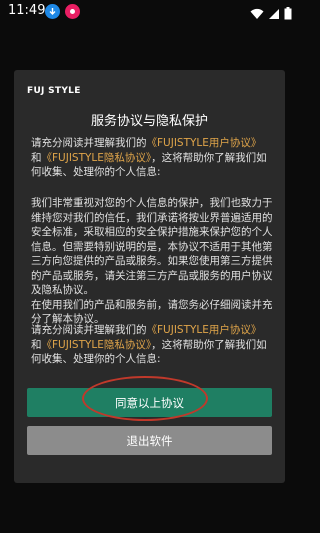 The image size is (320, 533). Describe the element at coordinates (204, 143) in the screenshot. I see `user-agreement-link: 《FUJISTYLE用户协议》` at that location.